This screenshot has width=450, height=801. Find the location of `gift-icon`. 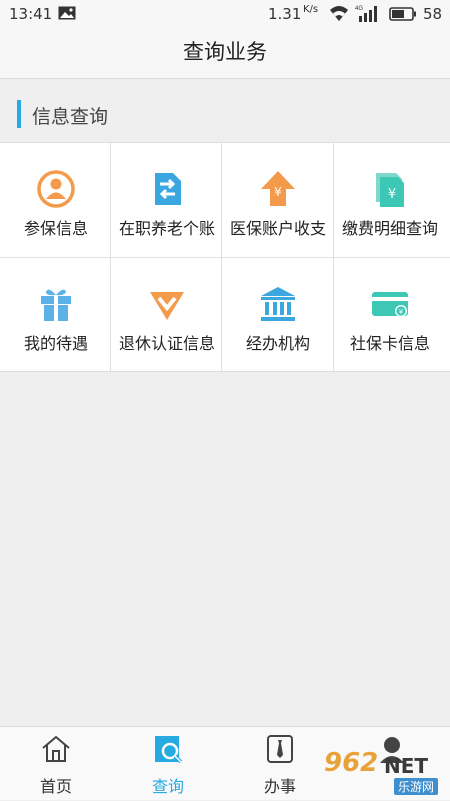

gift-icon is located at coordinates (56, 305).